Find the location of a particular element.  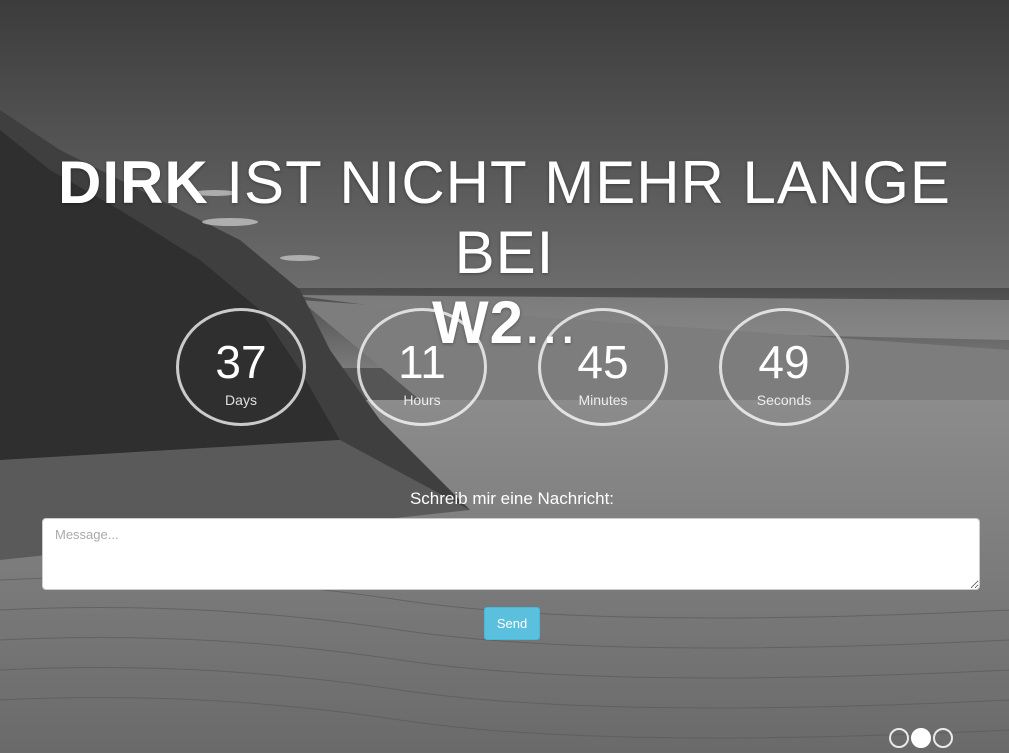

message-prompt: Schreib mir eine Nachricht: is located at coordinates (512, 498).